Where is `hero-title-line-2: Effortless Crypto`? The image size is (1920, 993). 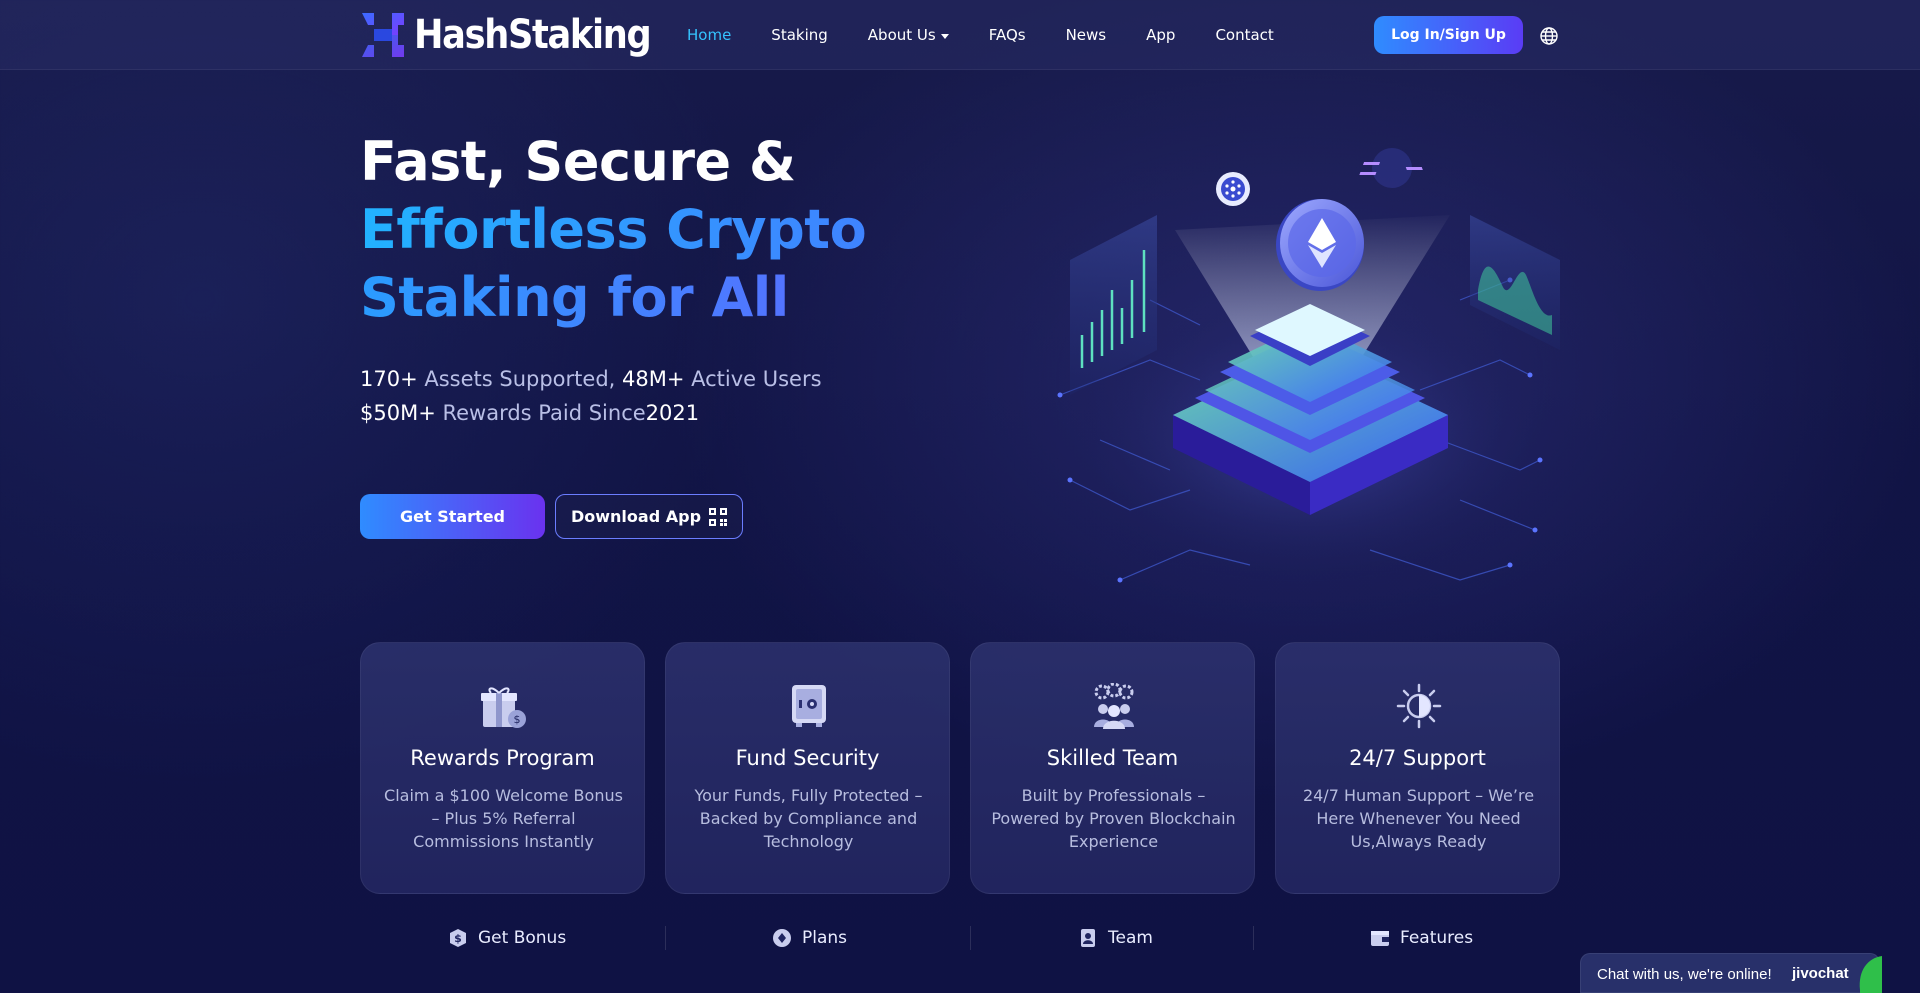 hero-title-line-2: Effortless Crypto is located at coordinates (613, 230).